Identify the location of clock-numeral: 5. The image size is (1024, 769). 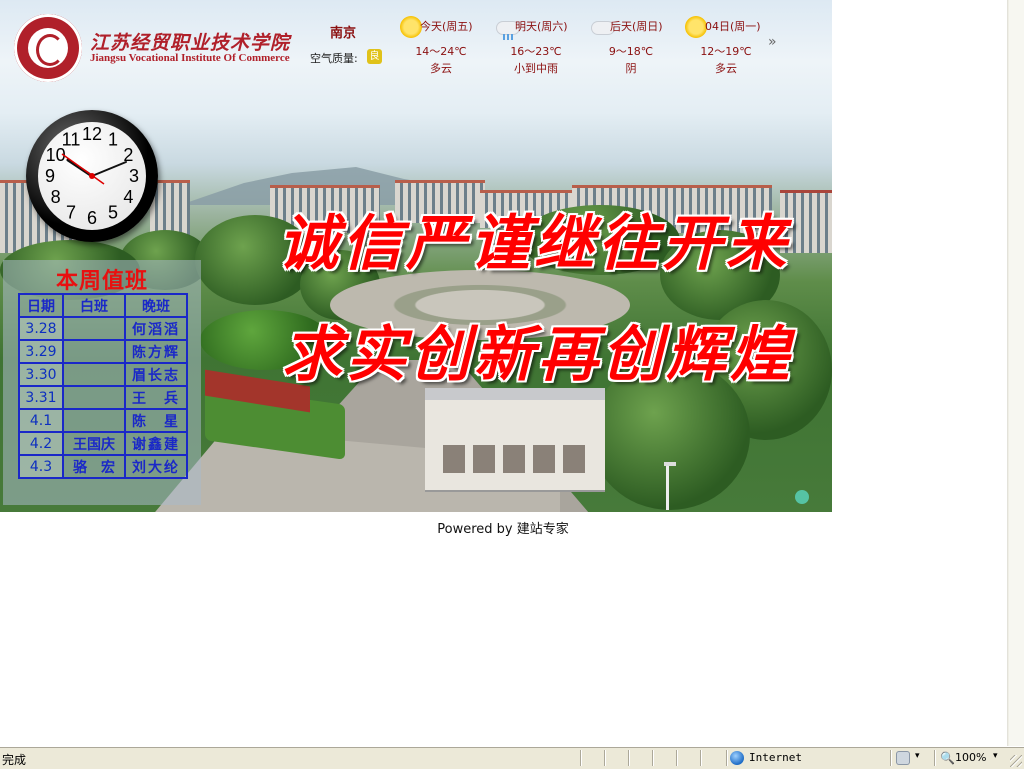
(113, 212).